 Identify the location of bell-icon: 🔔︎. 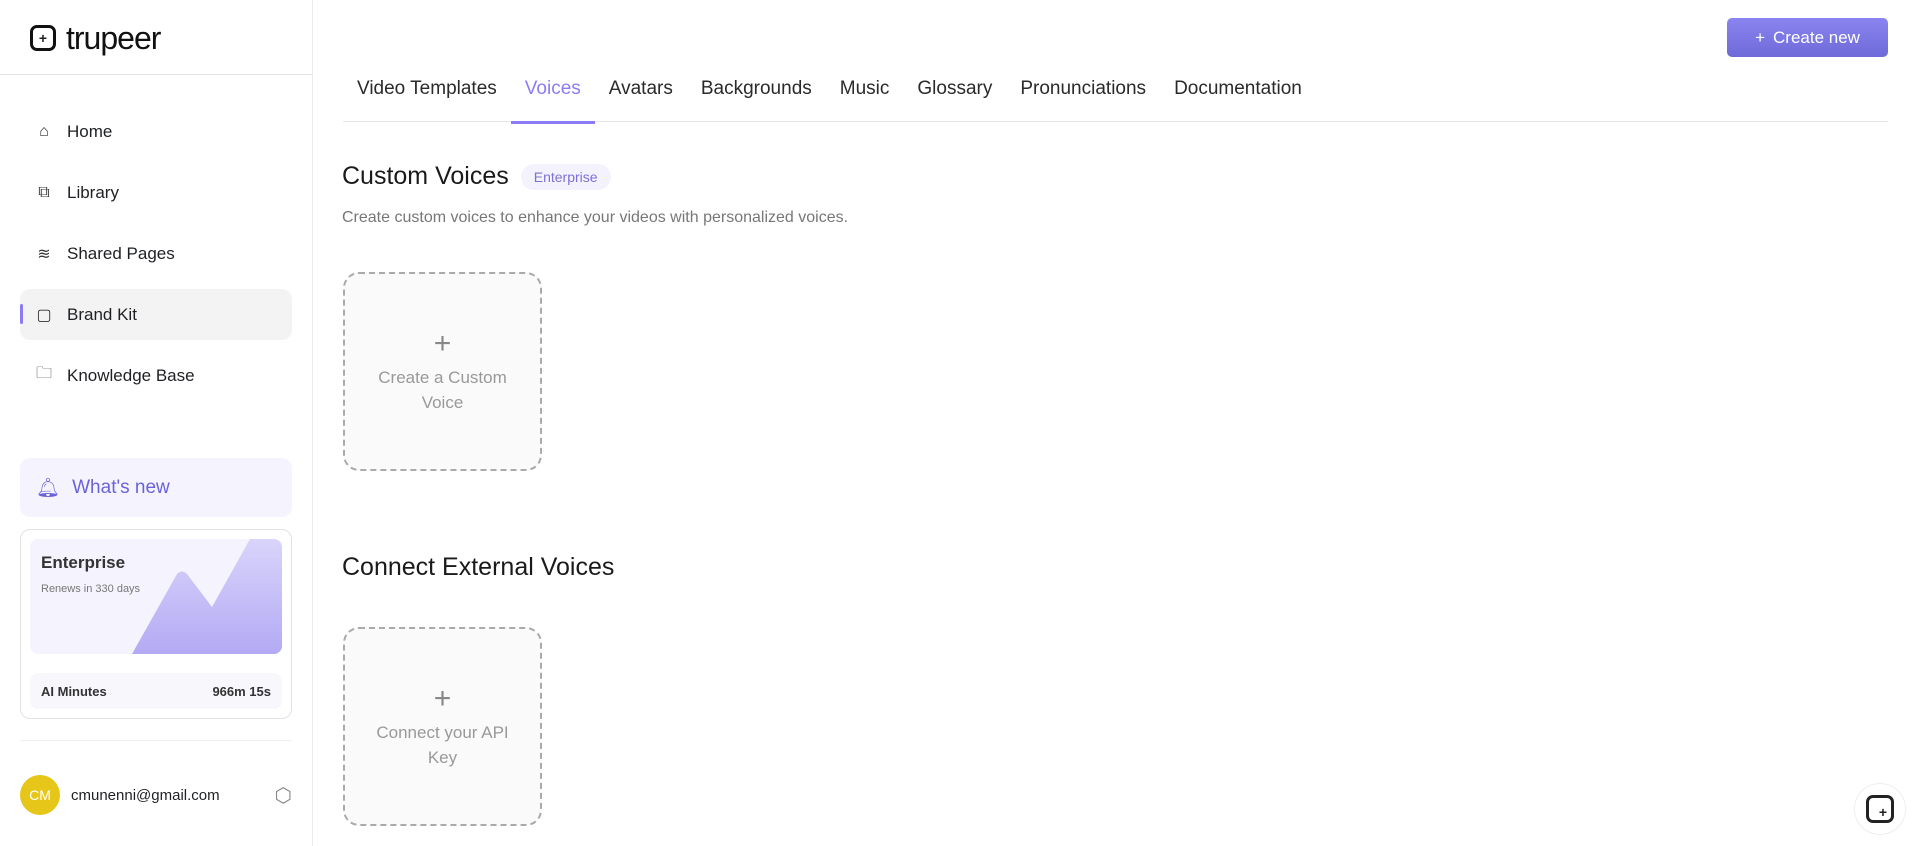
(48, 488).